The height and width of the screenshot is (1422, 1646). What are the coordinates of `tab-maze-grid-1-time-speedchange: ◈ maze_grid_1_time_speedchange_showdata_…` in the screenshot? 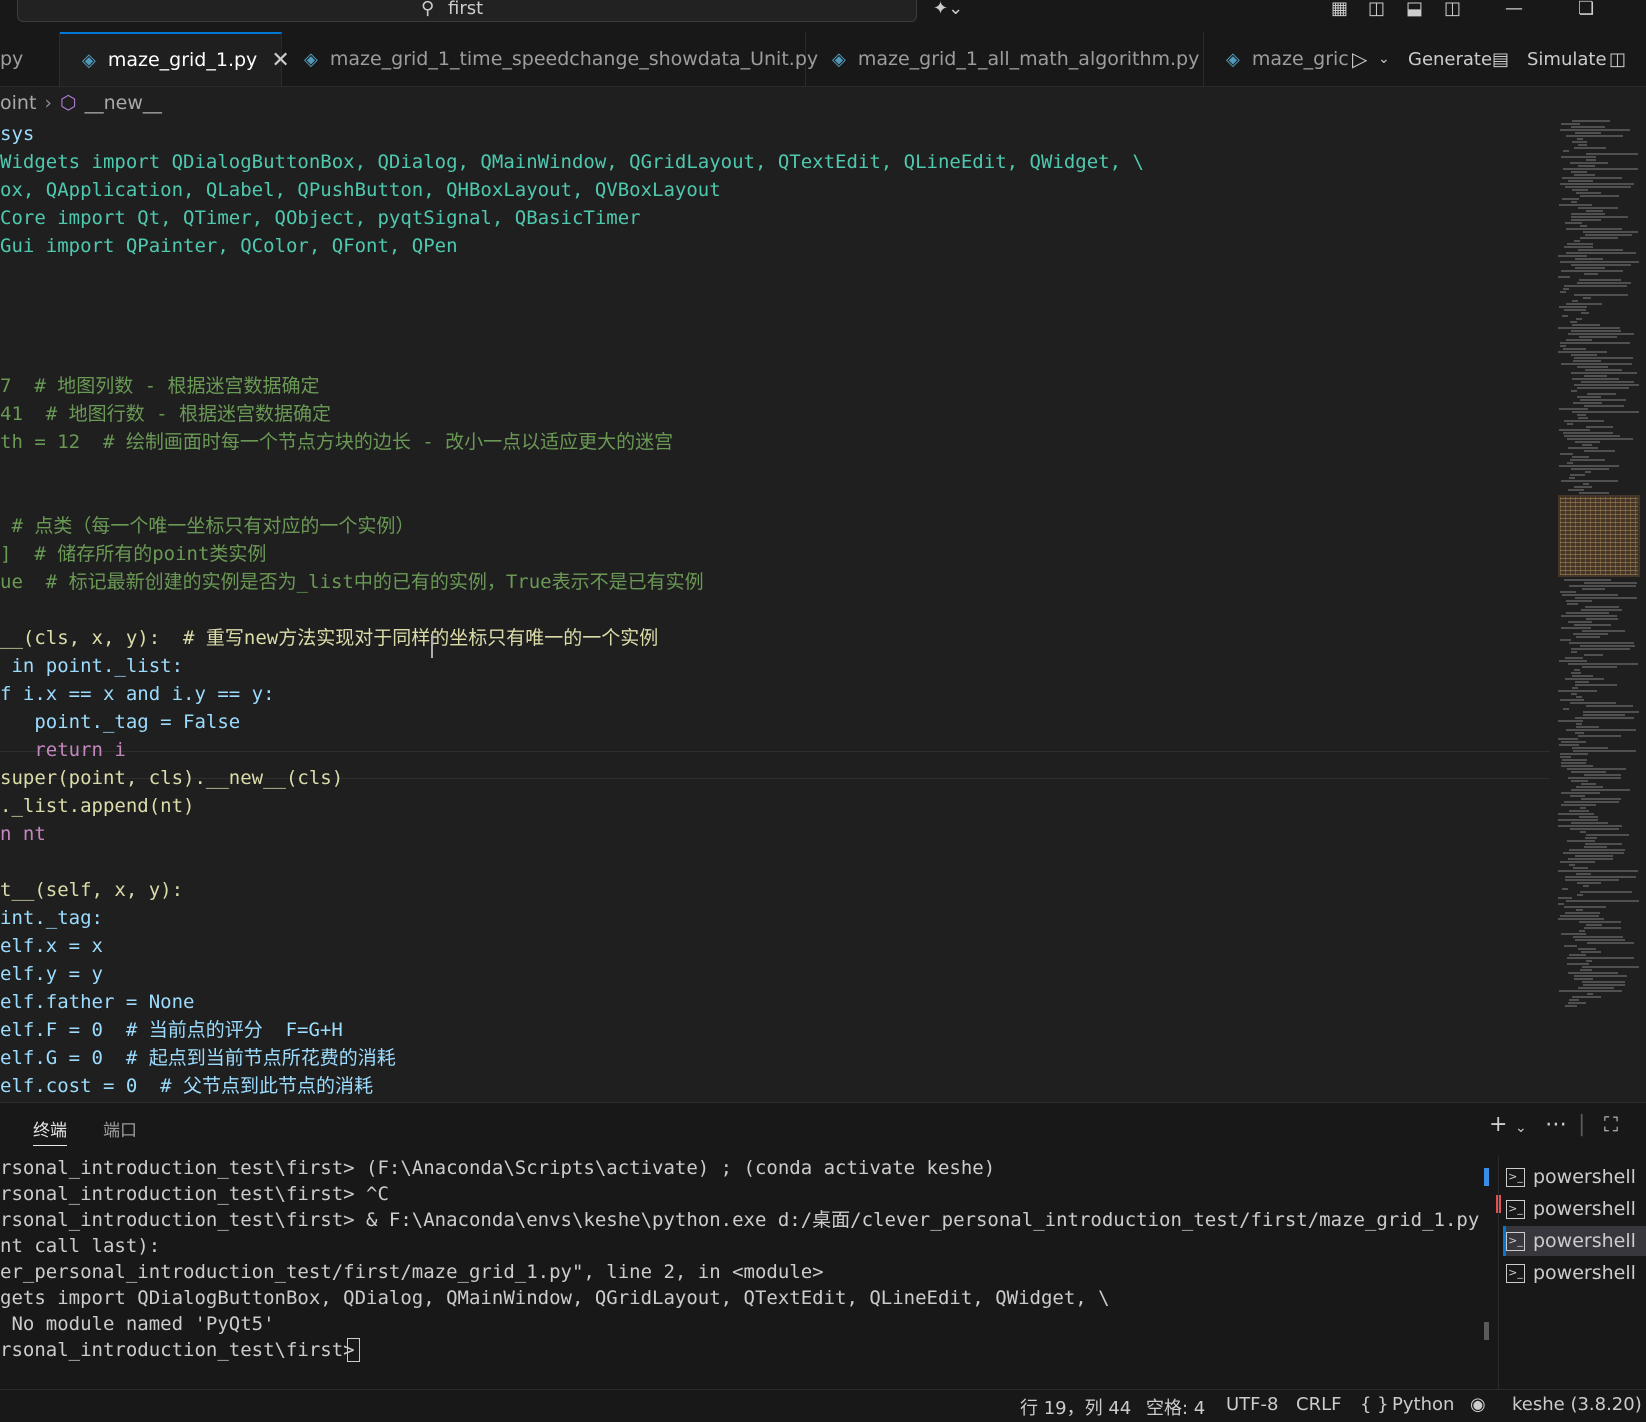 It's located at (550, 59).